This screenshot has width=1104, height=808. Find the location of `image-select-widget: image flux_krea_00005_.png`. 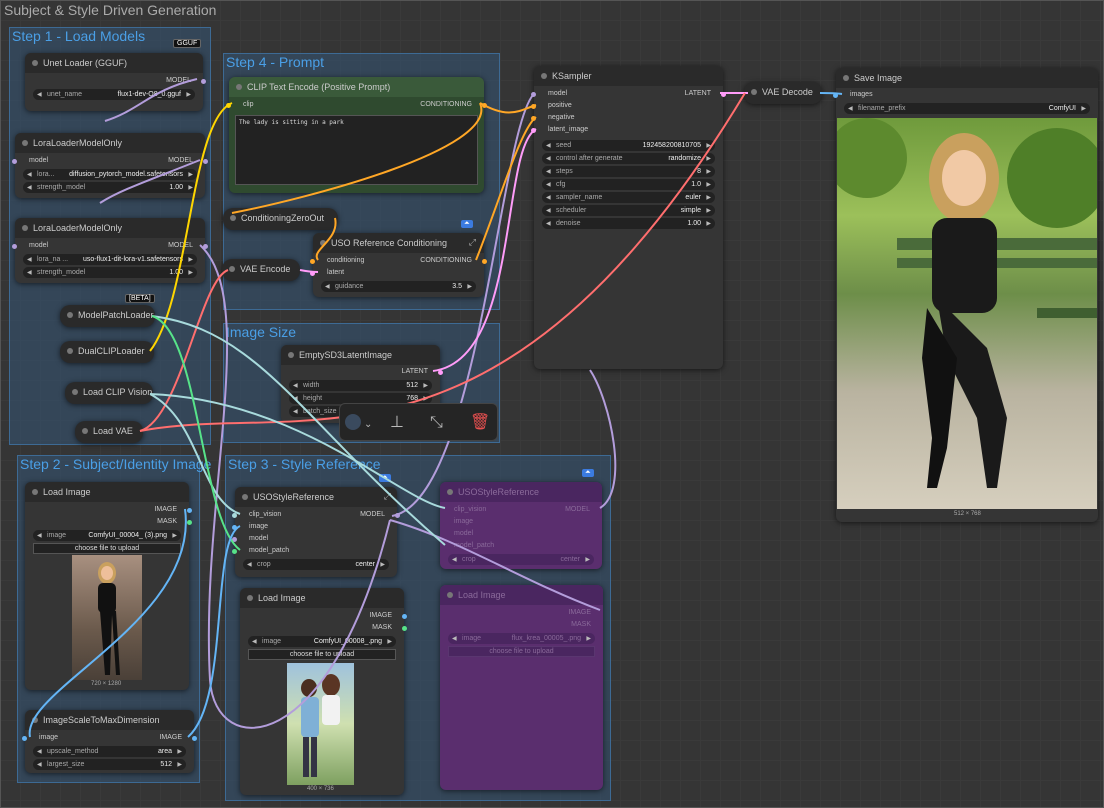

image-select-widget: image flux_krea_00005_.png is located at coordinates (521, 638).